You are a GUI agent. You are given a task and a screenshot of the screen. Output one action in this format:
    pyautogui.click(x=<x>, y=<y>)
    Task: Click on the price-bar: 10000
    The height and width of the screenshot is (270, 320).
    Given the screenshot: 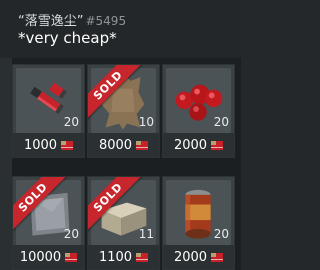 What is the action you would take?
    pyautogui.click(x=48, y=257)
    